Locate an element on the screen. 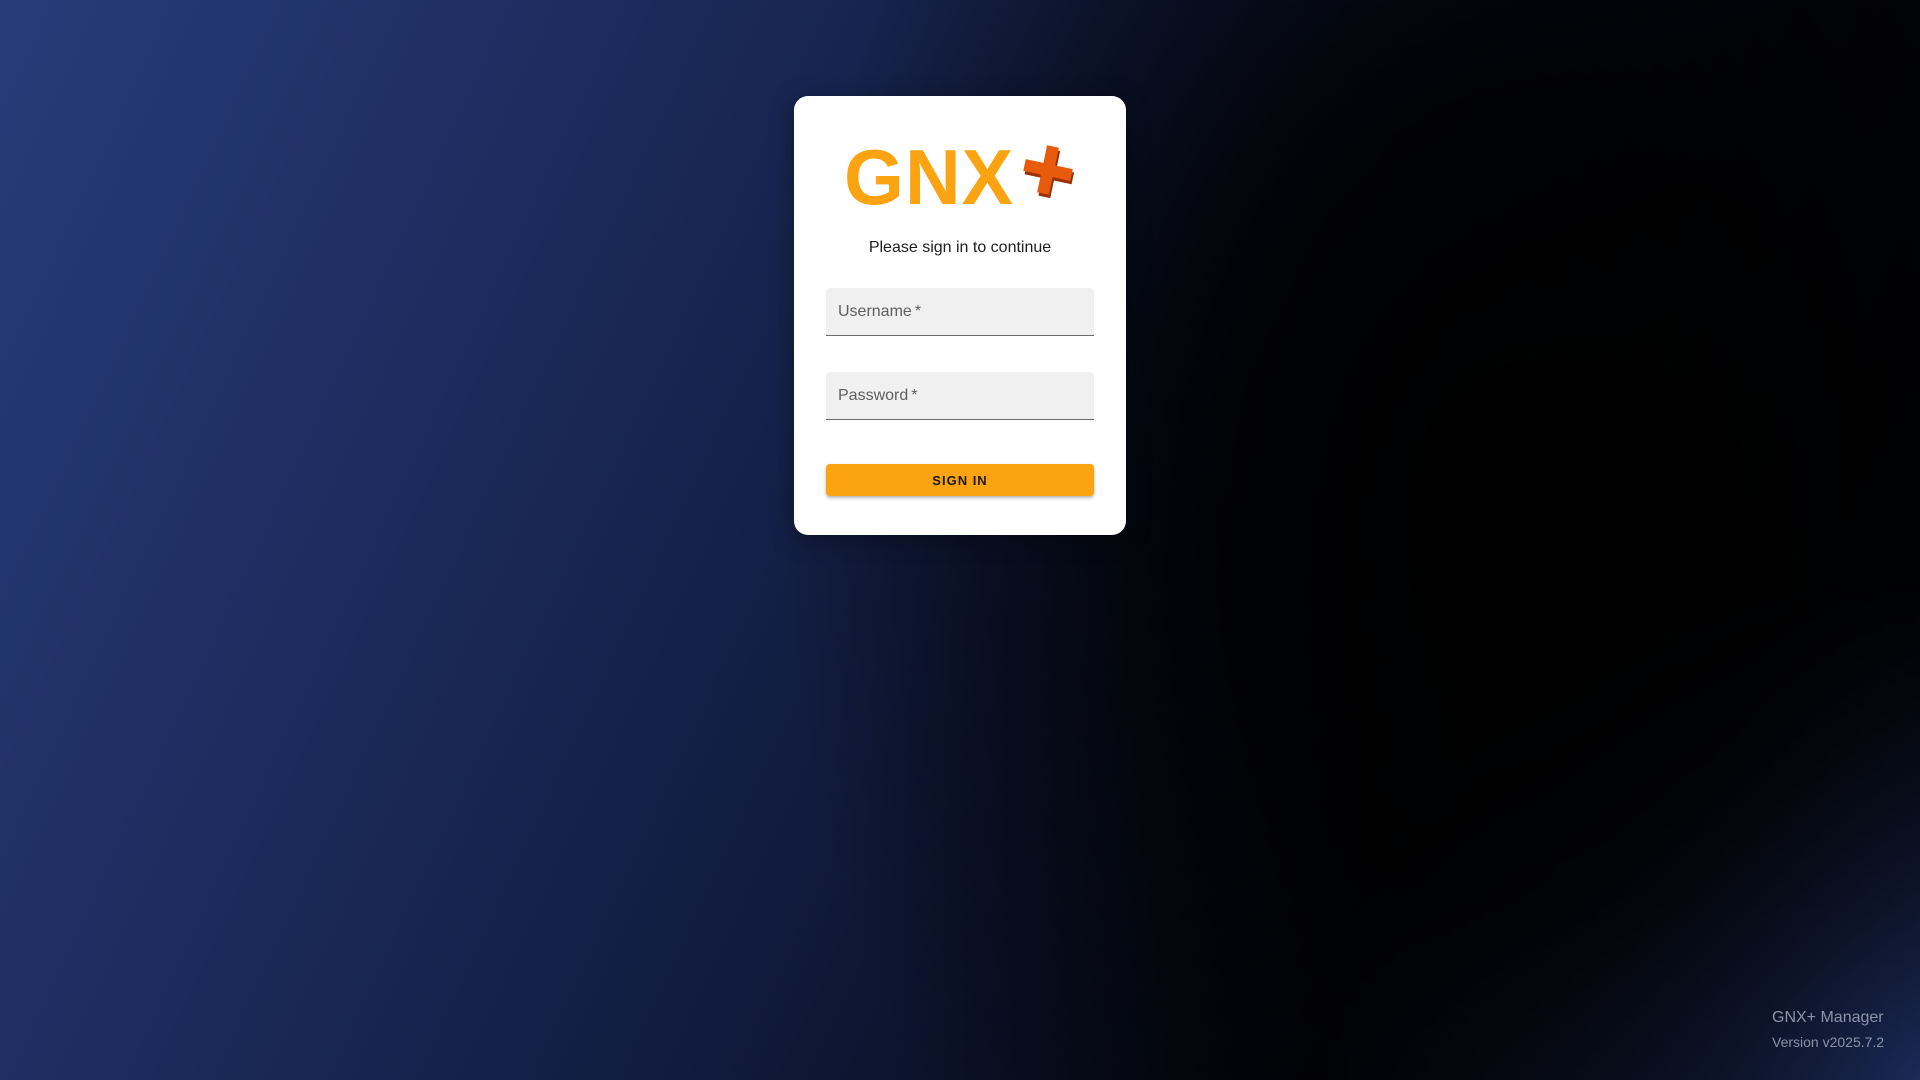  plus-icon is located at coordinates (1049, 172).